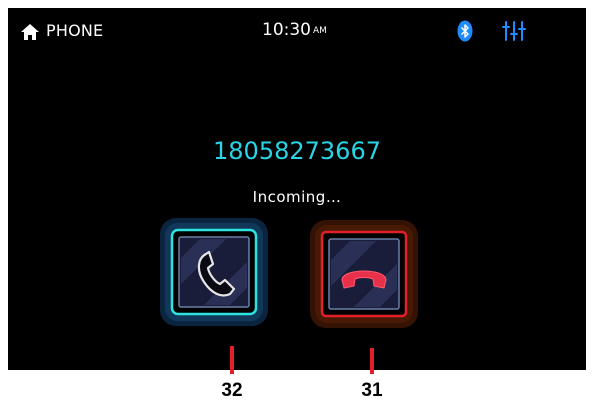  I want to click on reject-call-button, so click(364, 274).